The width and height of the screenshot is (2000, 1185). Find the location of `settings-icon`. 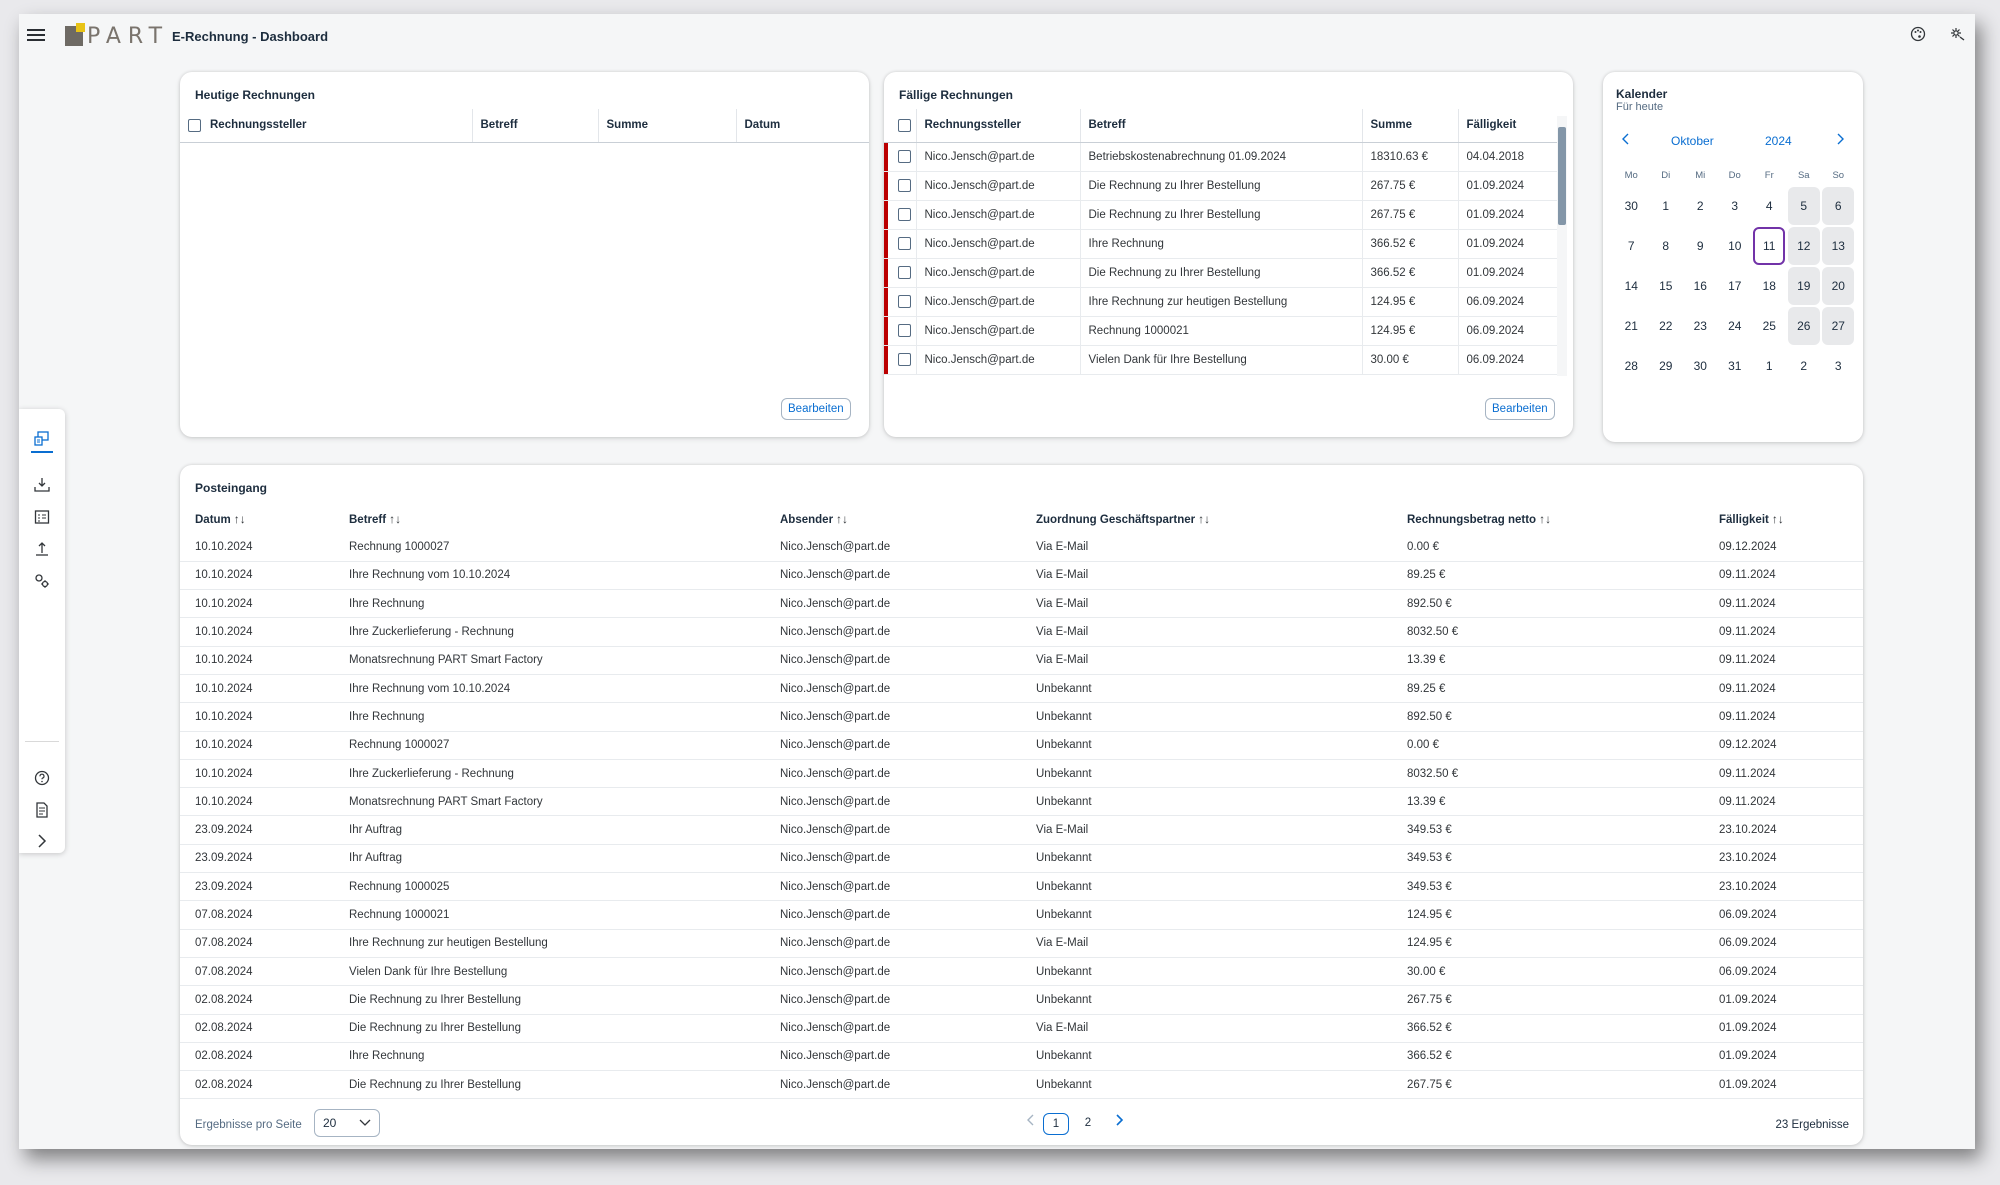

settings-icon is located at coordinates (1958, 36).